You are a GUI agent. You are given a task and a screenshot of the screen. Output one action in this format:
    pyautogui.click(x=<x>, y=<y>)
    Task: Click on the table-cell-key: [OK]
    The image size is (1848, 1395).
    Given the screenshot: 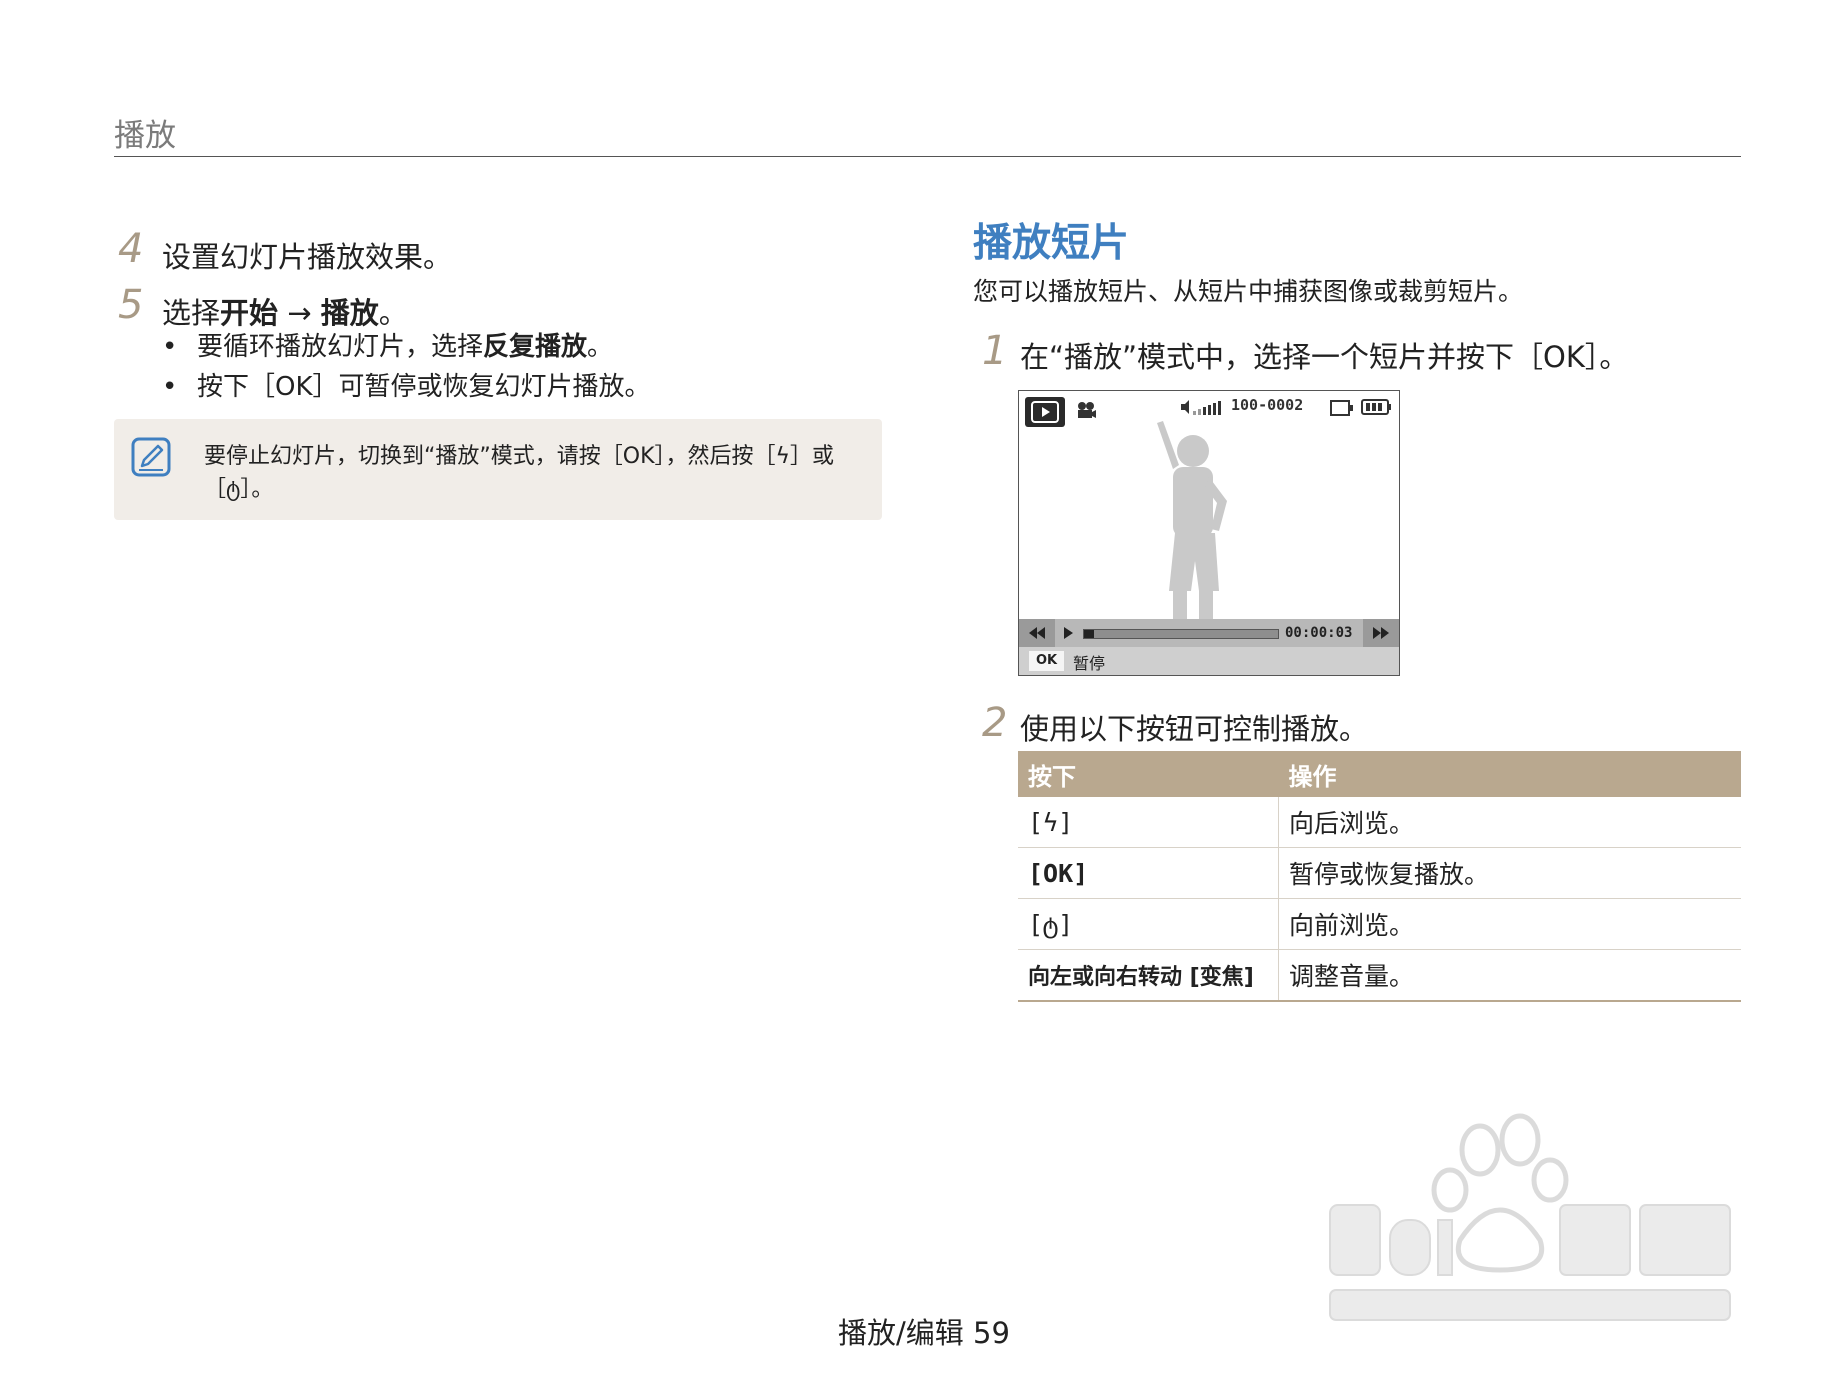 What is the action you would take?
    pyautogui.click(x=1148, y=873)
    